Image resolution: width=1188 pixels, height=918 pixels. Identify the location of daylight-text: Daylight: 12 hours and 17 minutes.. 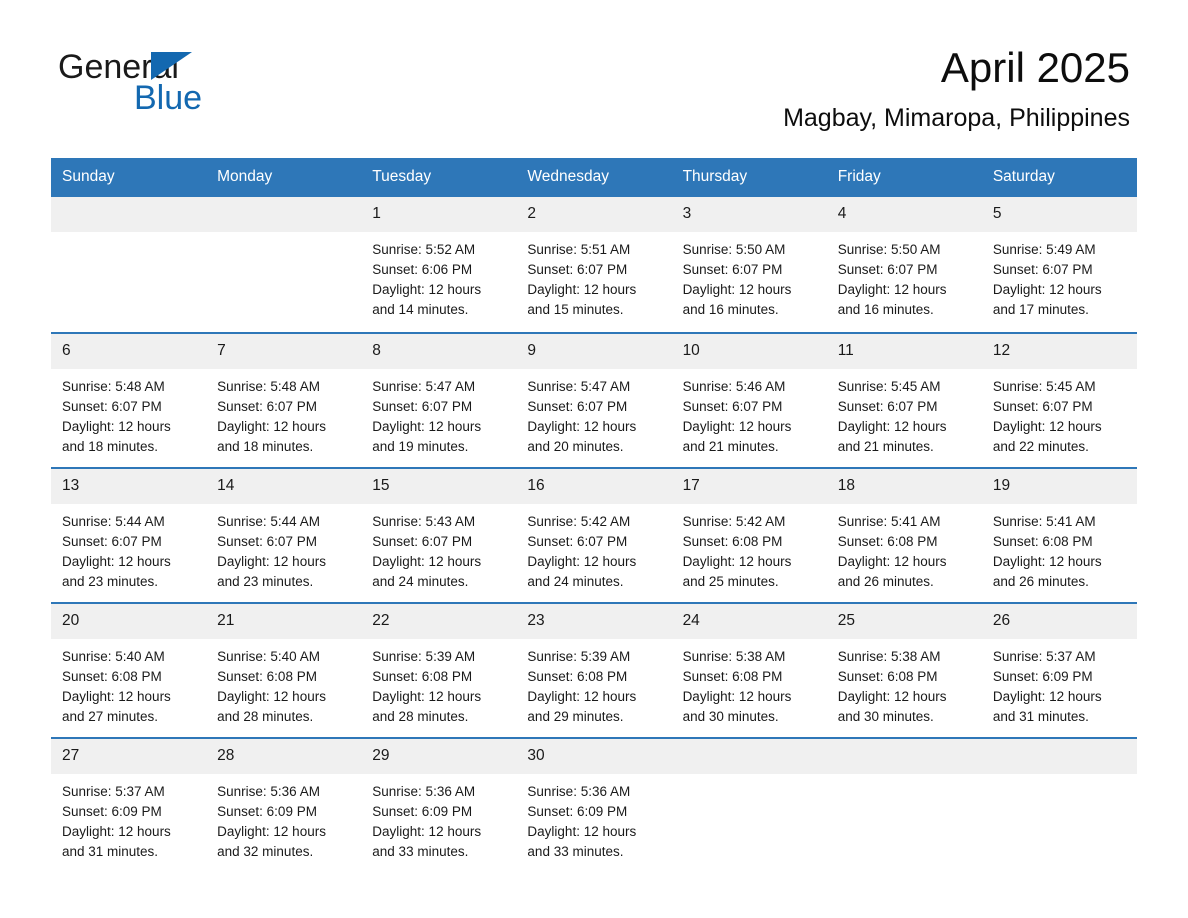
(1047, 299).